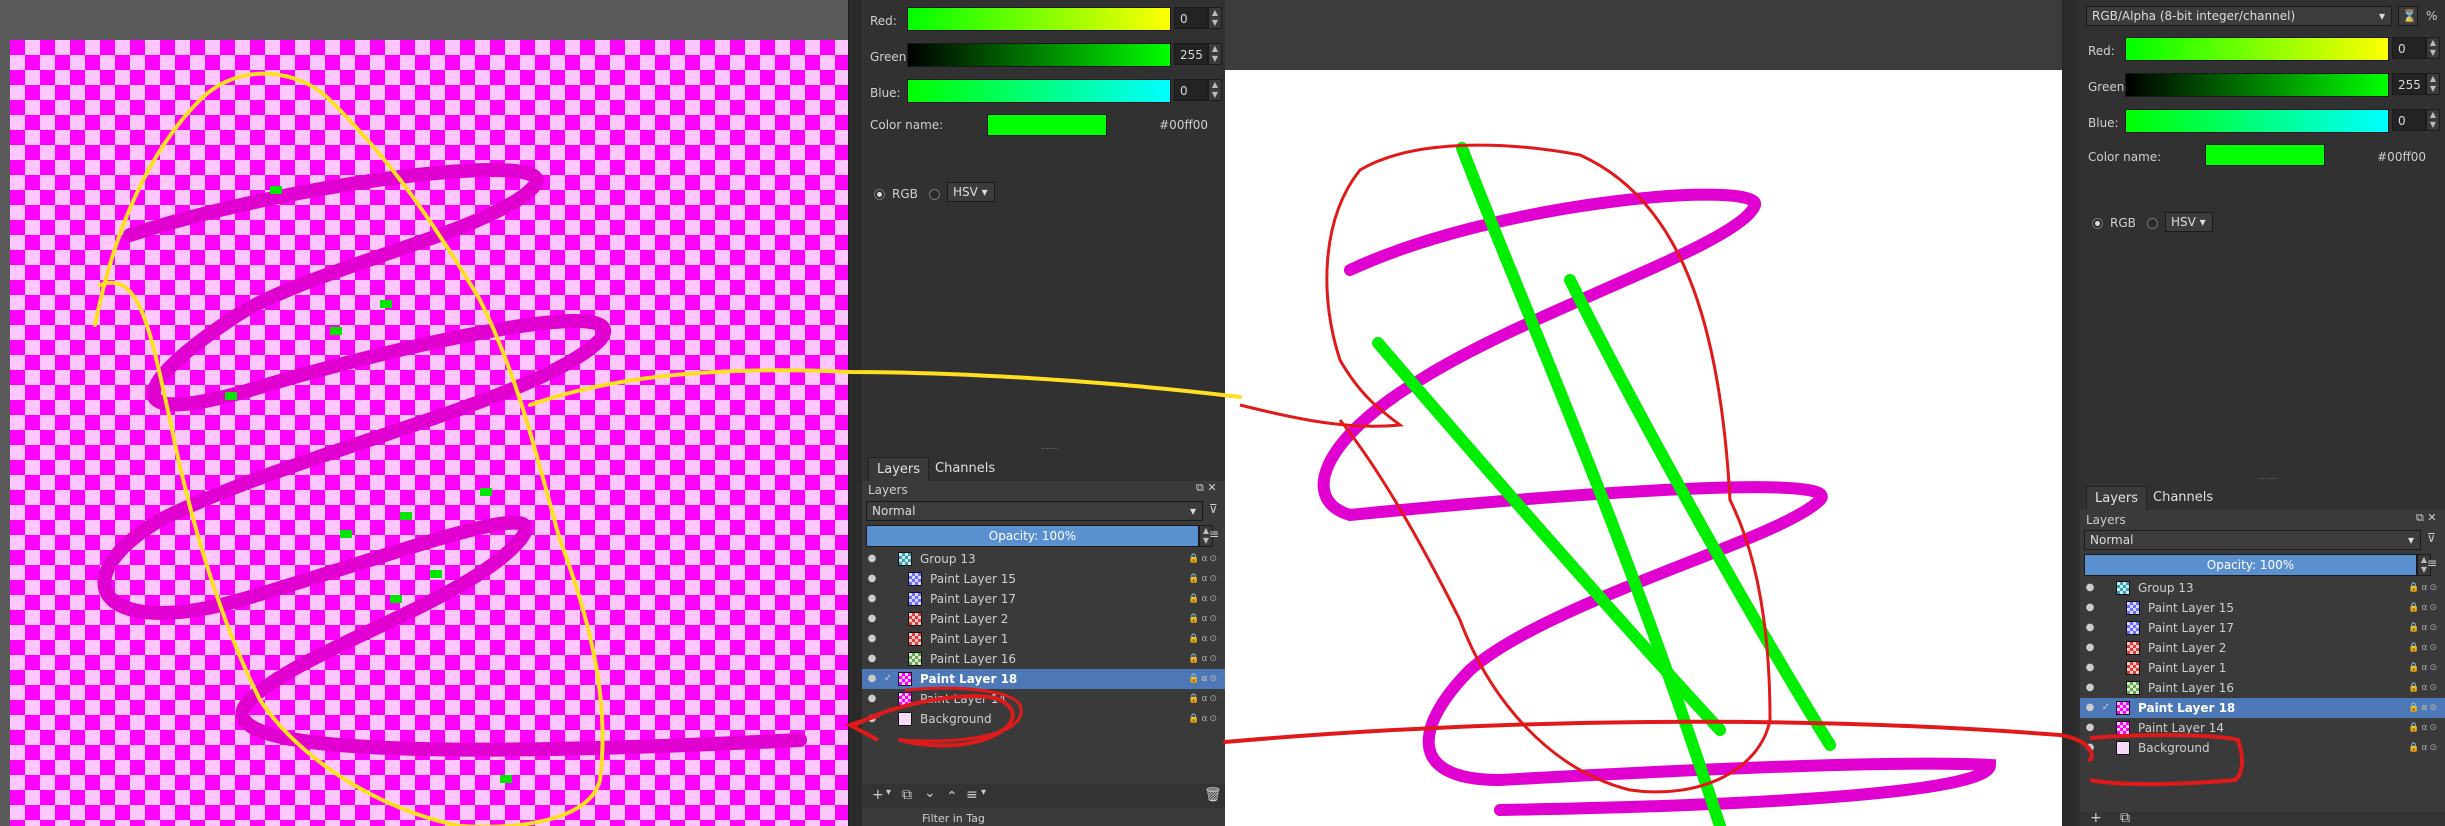 The image size is (2445, 826). I want to click on tab-layers: Layers, so click(899, 469).